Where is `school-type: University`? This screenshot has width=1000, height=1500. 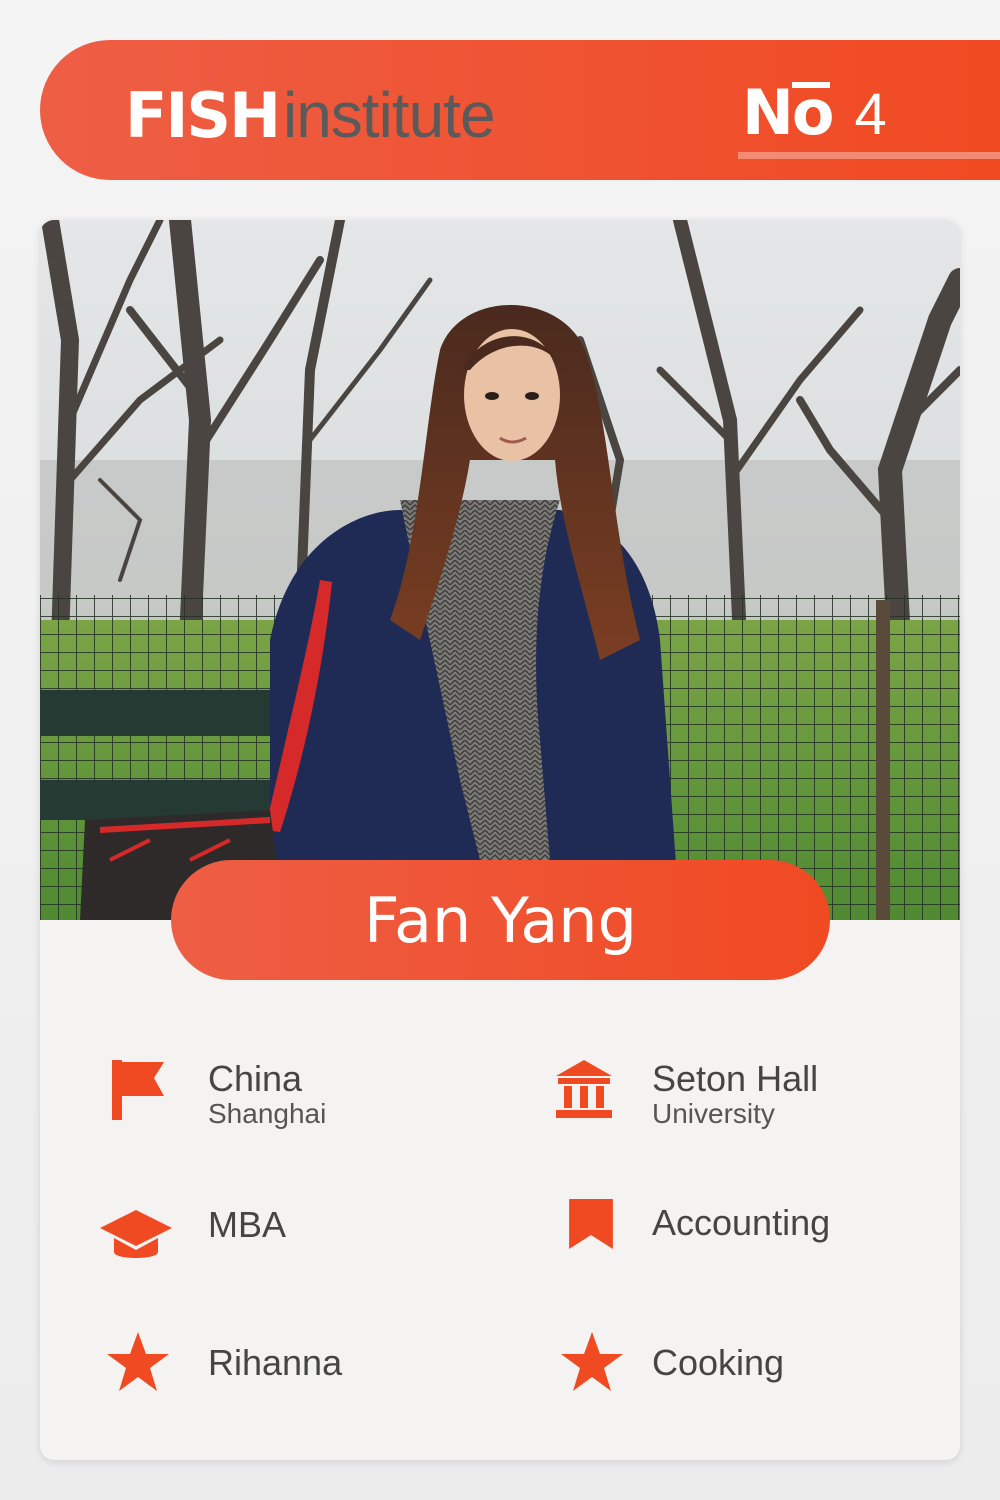 school-type: University is located at coordinates (713, 1113).